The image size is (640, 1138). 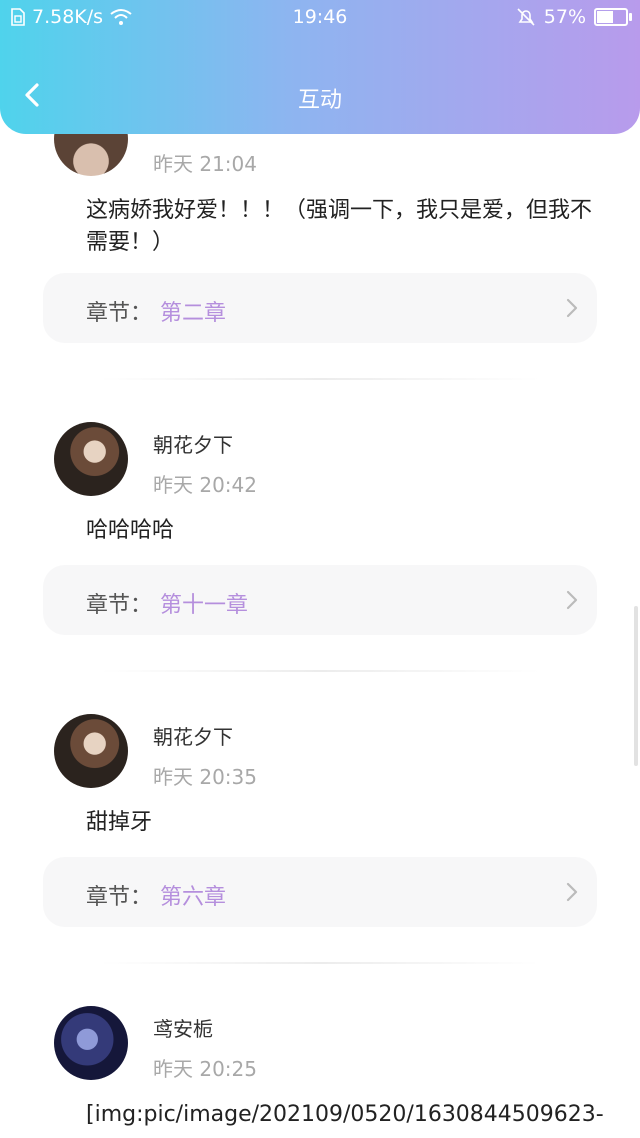 What do you see at coordinates (119, 822) in the screenshot?
I see `comment-content: 甜掉牙` at bounding box center [119, 822].